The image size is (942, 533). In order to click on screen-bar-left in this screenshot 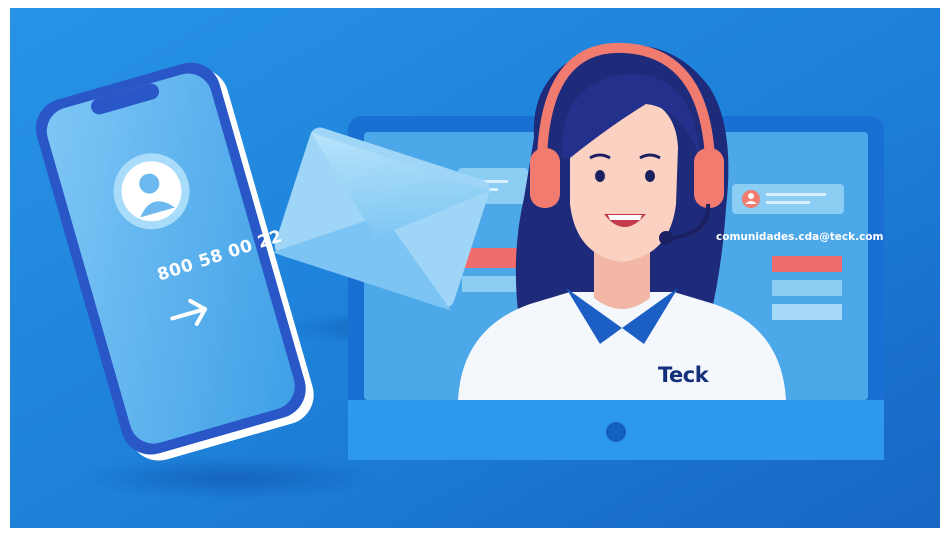, I will do `click(492, 284)`.